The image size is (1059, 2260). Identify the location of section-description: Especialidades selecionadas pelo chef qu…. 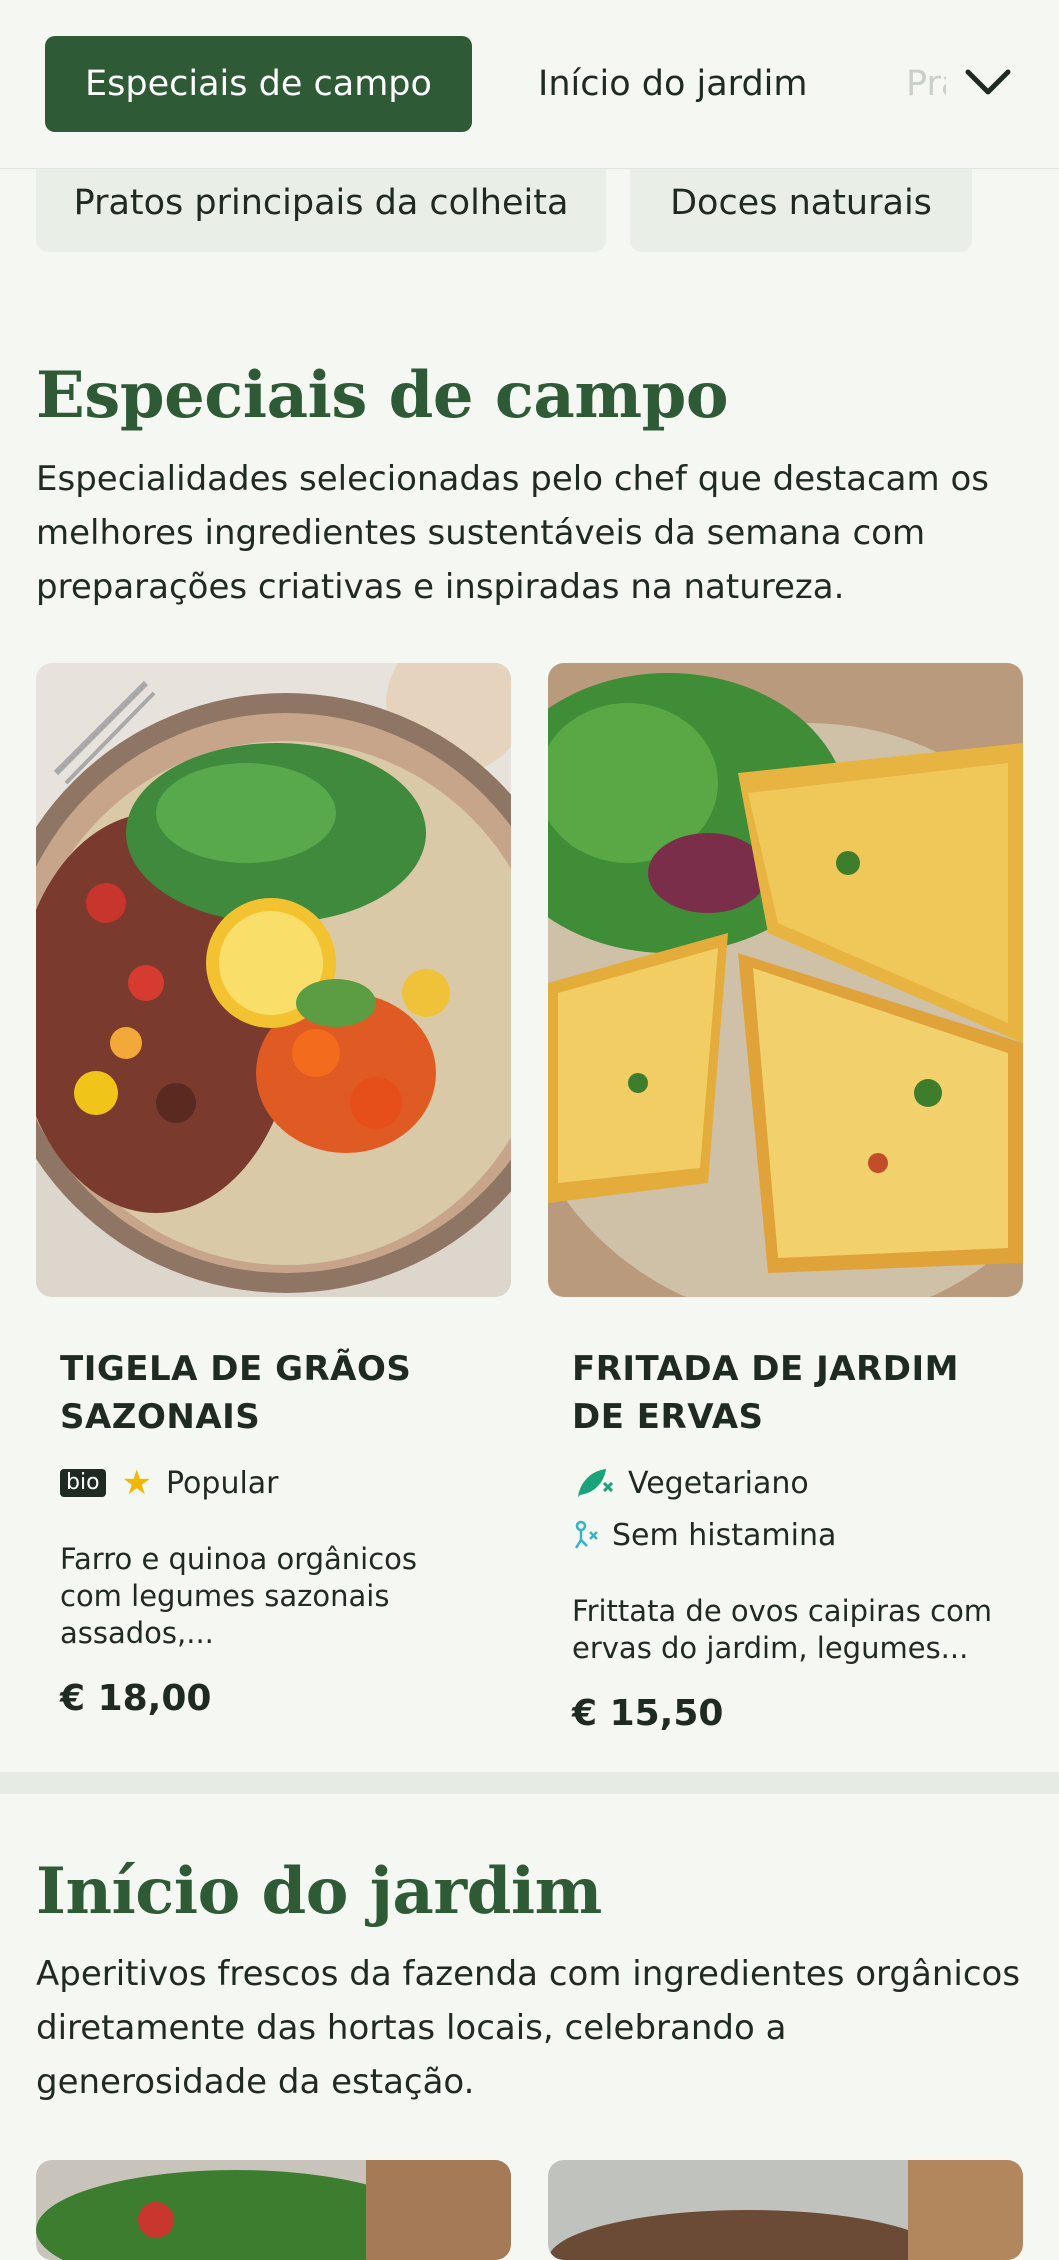
(512, 533).